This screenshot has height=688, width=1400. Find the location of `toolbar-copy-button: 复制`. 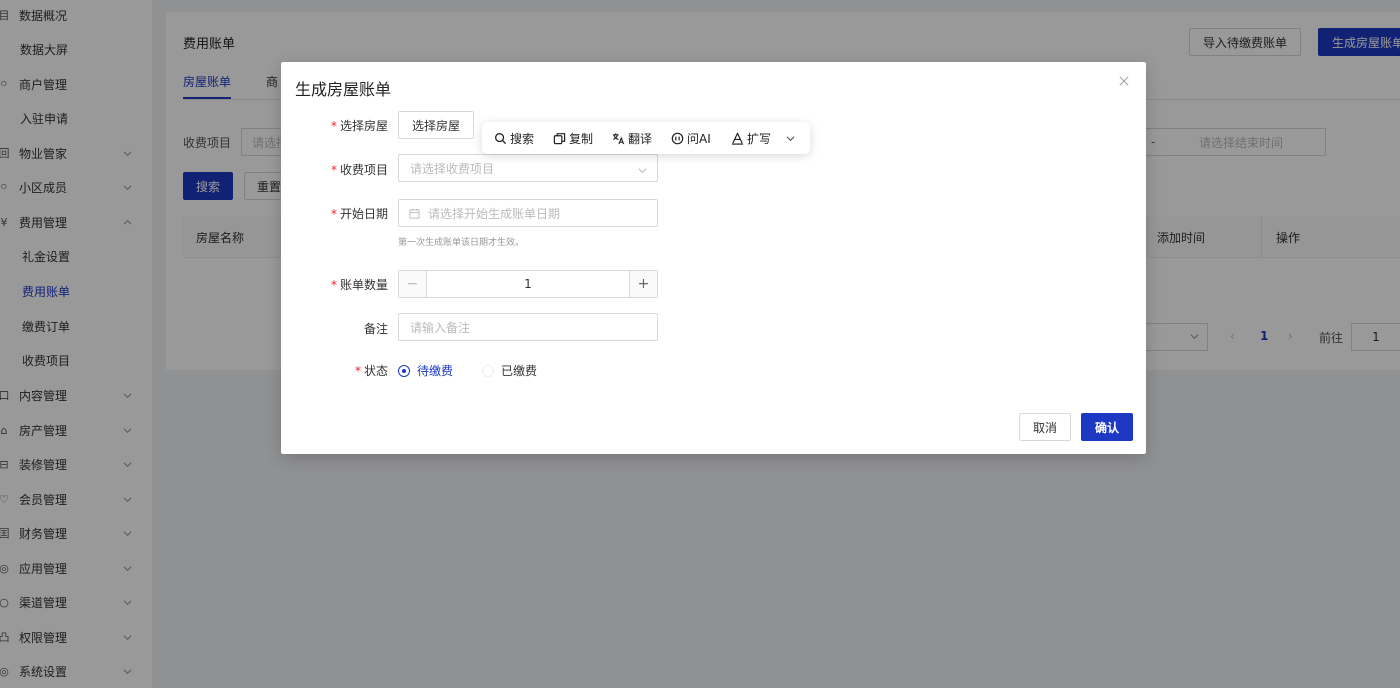

toolbar-copy-button: 复制 is located at coordinates (573, 138).